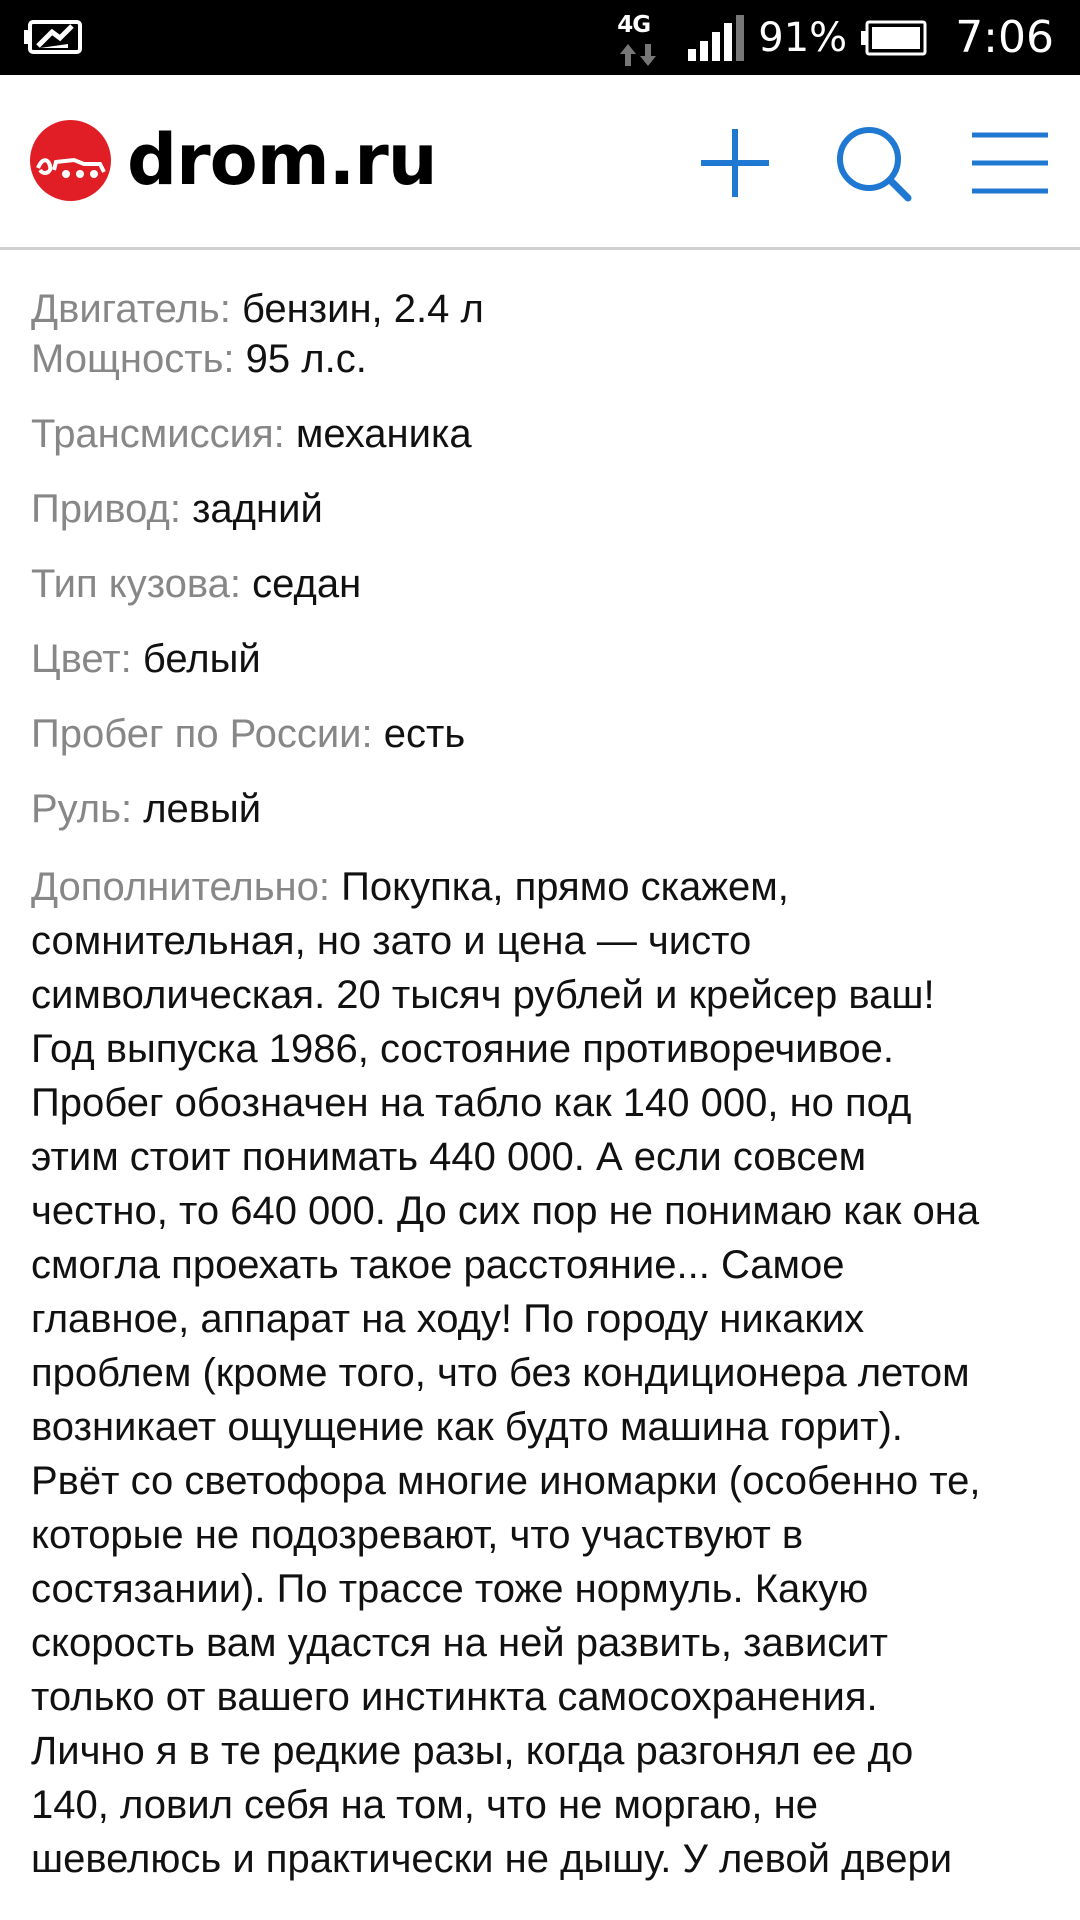 Image resolution: width=1080 pixels, height=1920 pixels. I want to click on spec-body-type: Тип кузова: седан, so click(543, 587).